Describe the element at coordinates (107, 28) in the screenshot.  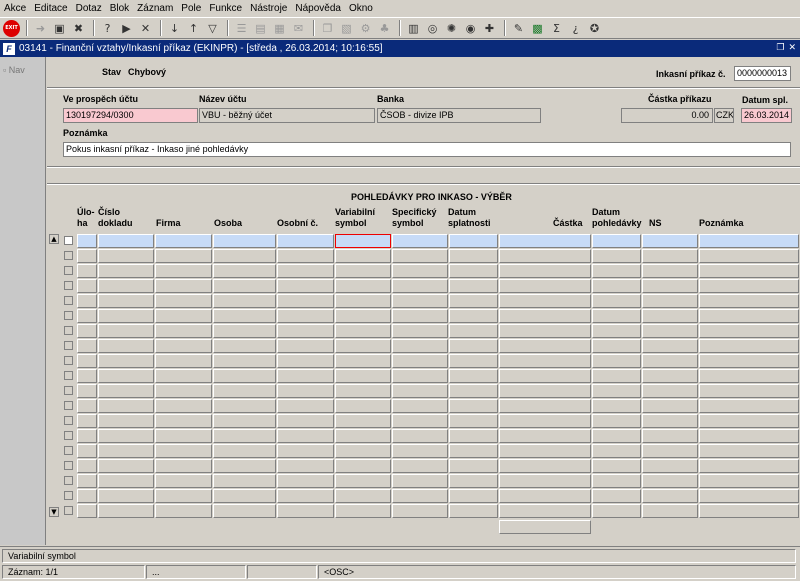
I see `query-icon: ?` at that location.